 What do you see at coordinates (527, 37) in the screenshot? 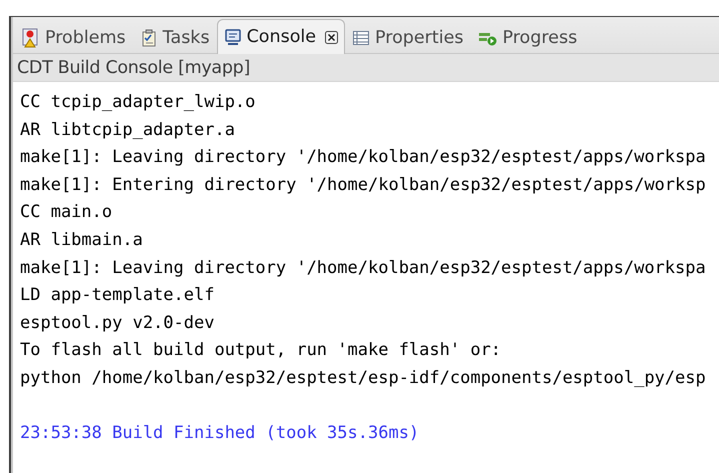
I see `view-tab: Progress` at bounding box center [527, 37].